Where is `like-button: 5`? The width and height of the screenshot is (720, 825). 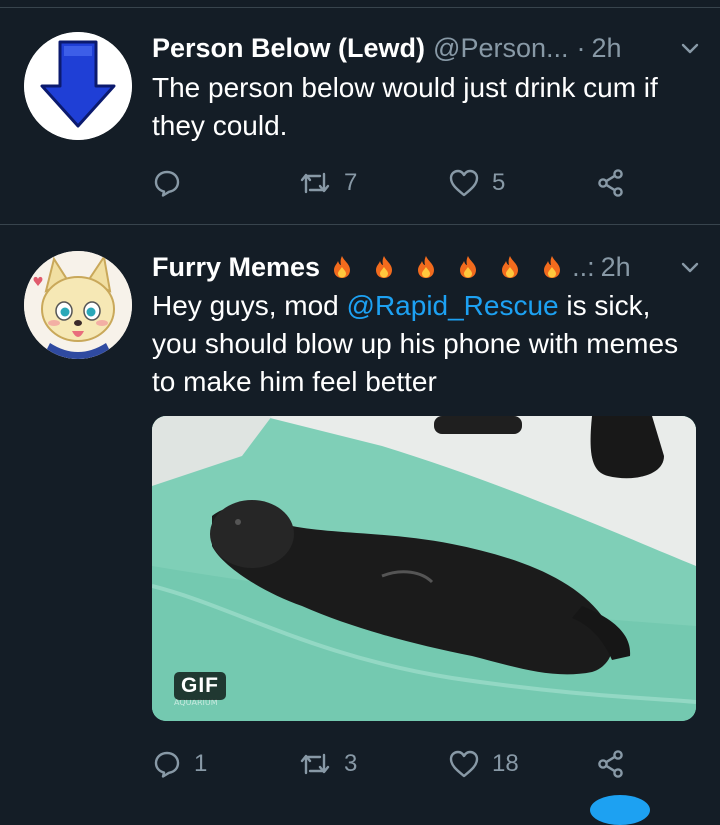
like-button: 5 is located at coordinates (476, 183).